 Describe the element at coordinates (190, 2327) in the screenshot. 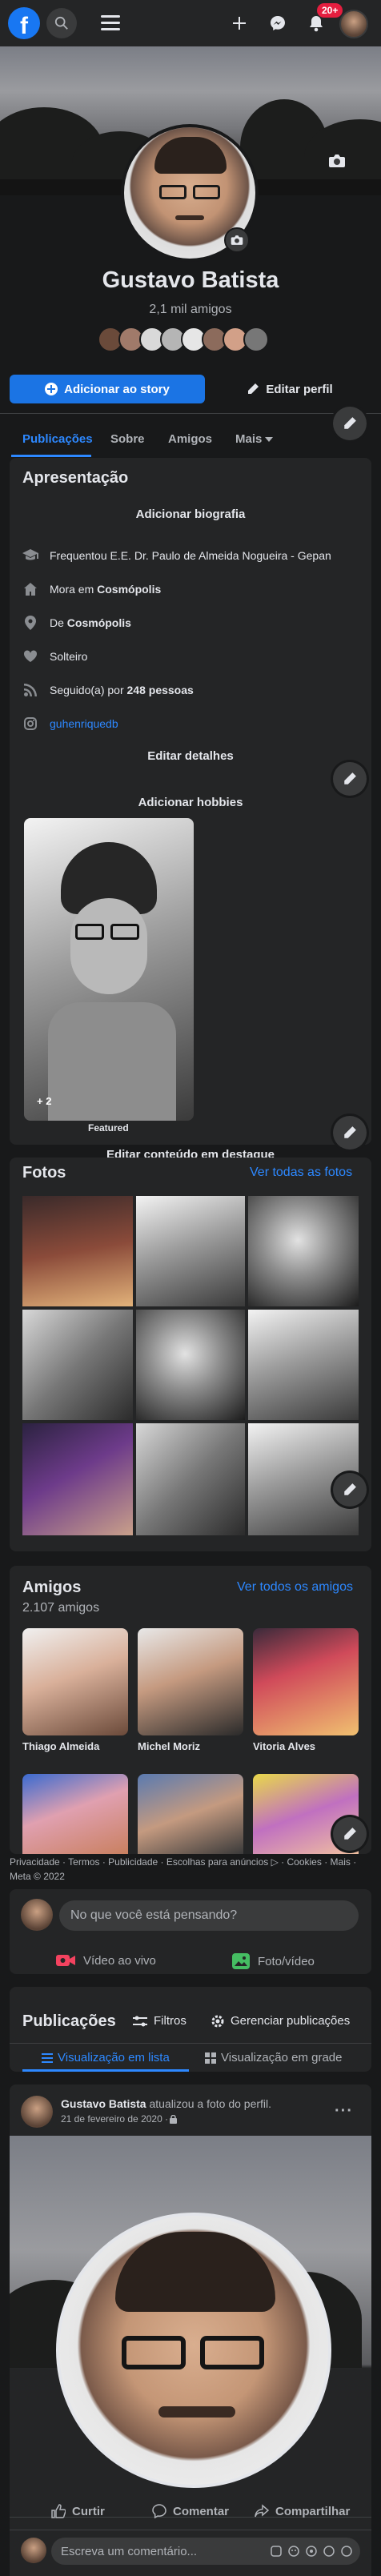

I see `post-image` at that location.